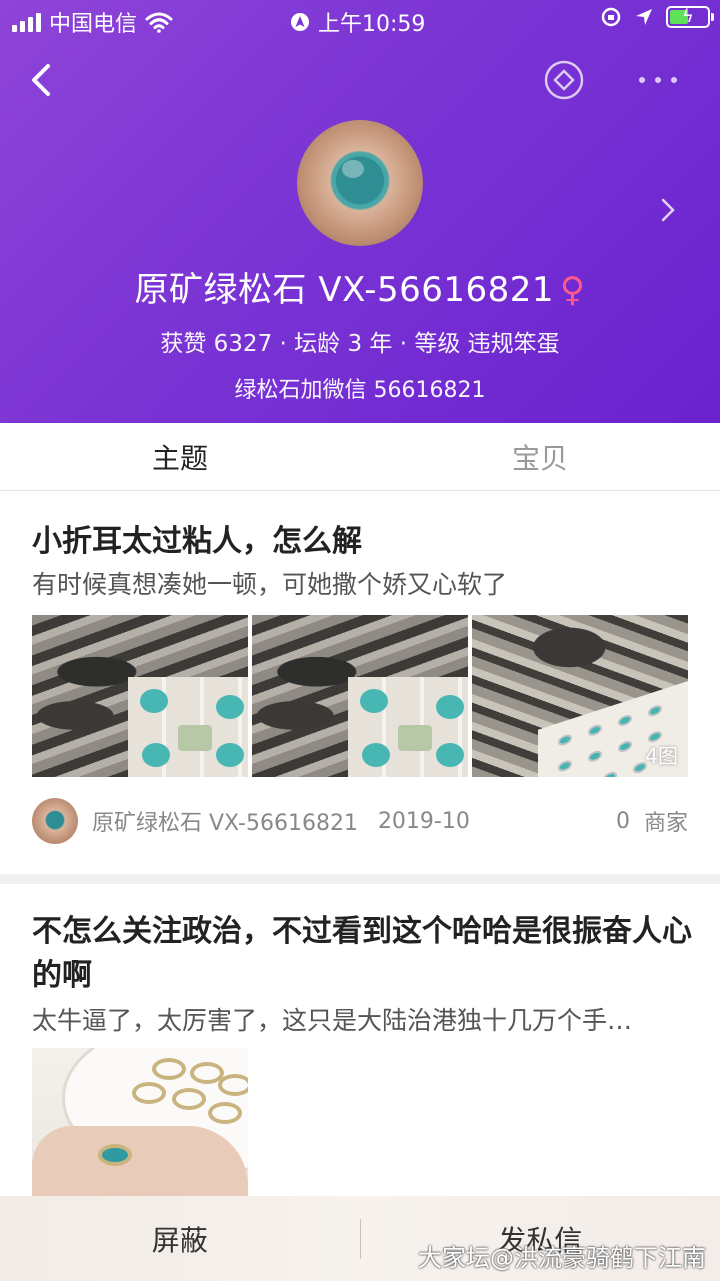 The width and height of the screenshot is (720, 1281). I want to click on profile-tabs: 主题 宝贝, so click(360, 457).